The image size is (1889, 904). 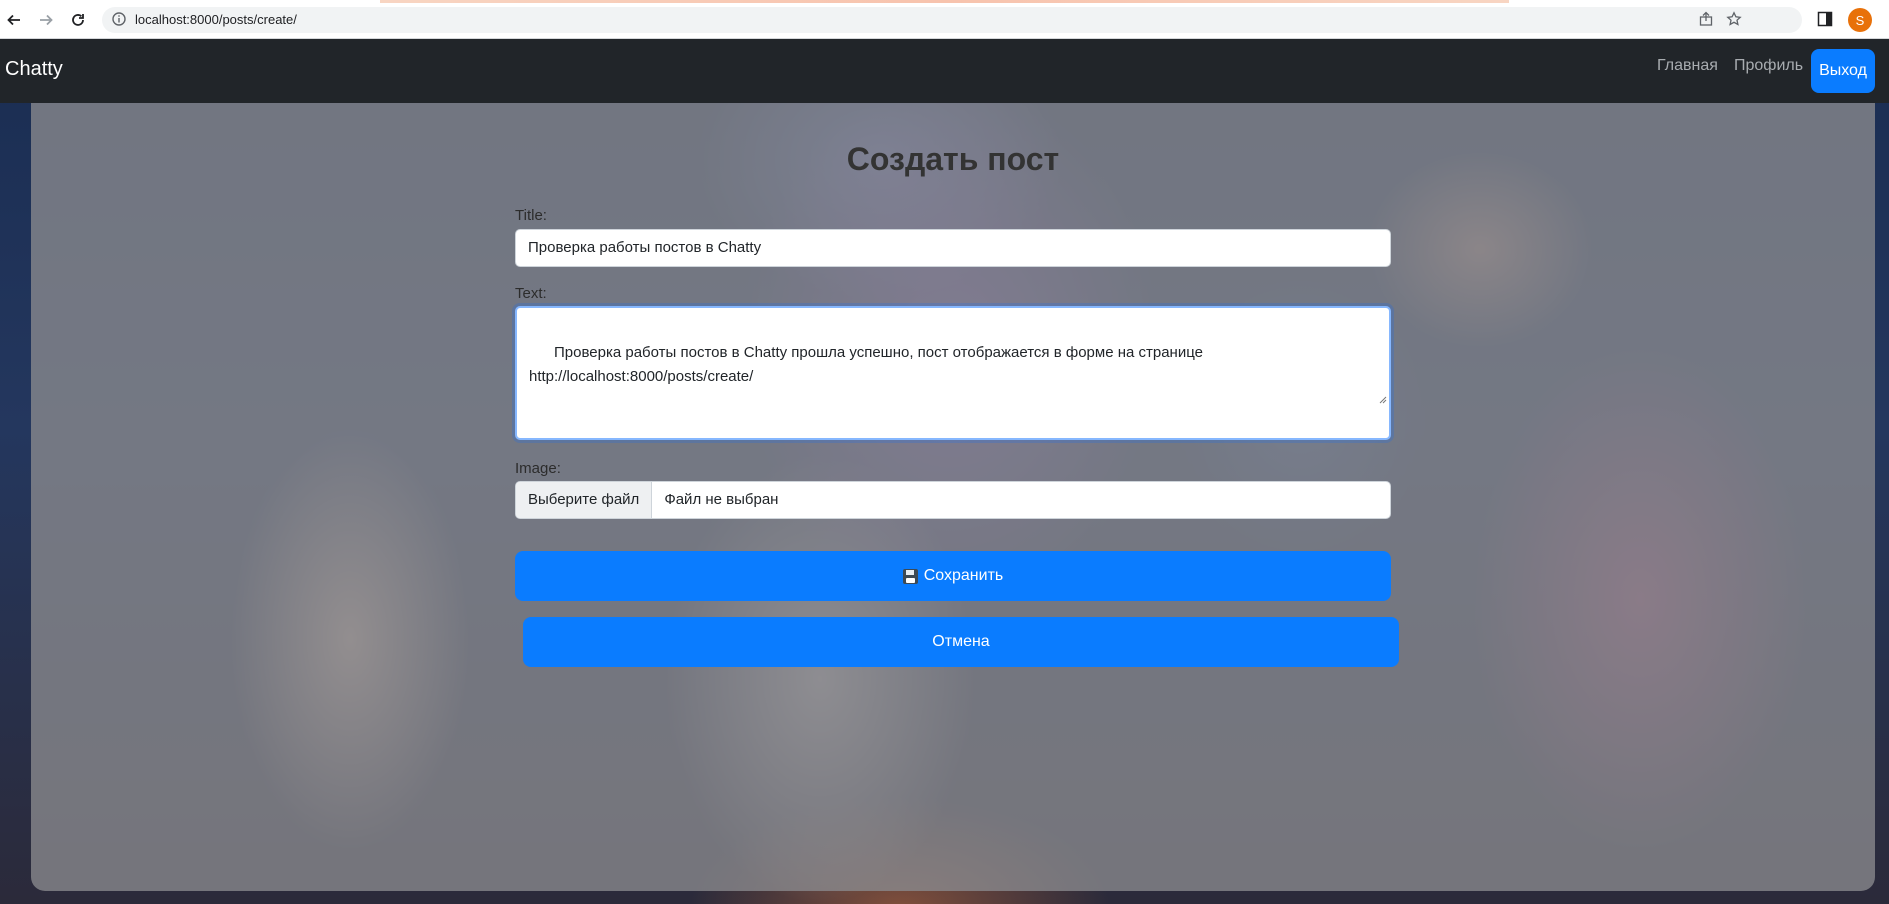 What do you see at coordinates (1734, 21) in the screenshot?
I see `bookmark-star-icon` at bounding box center [1734, 21].